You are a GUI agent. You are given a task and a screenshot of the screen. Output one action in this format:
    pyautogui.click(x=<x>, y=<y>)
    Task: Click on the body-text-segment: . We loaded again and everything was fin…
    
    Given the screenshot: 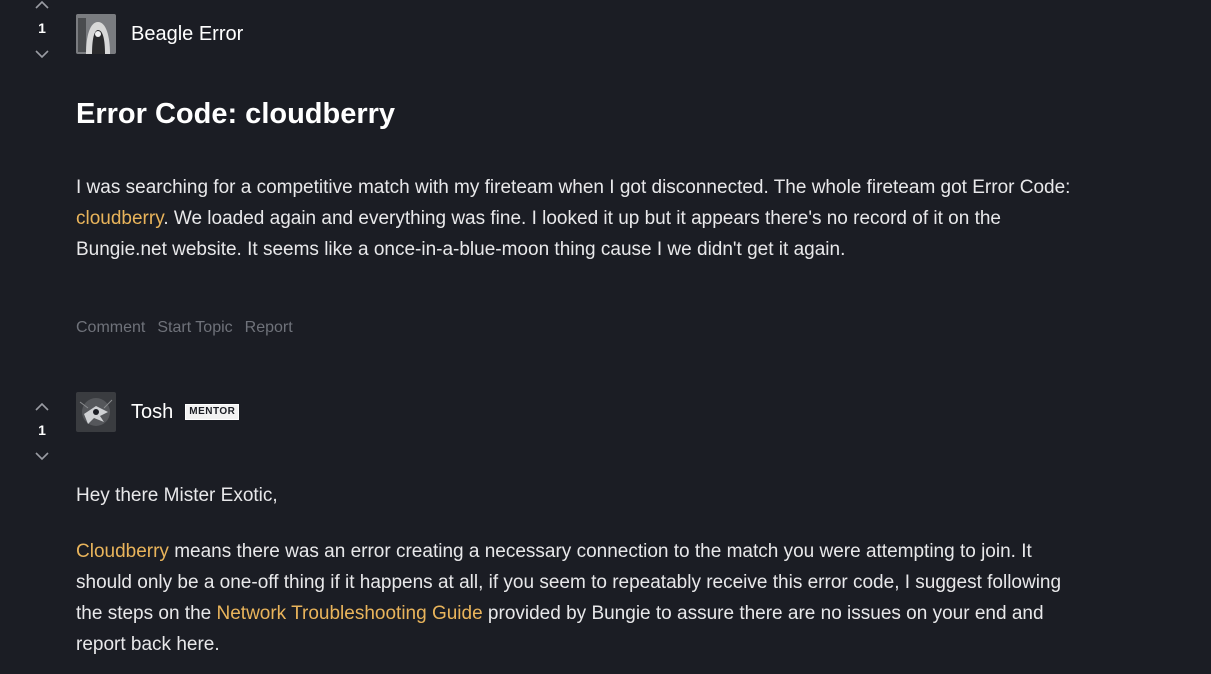 What is the action you would take?
    pyautogui.click(x=539, y=234)
    